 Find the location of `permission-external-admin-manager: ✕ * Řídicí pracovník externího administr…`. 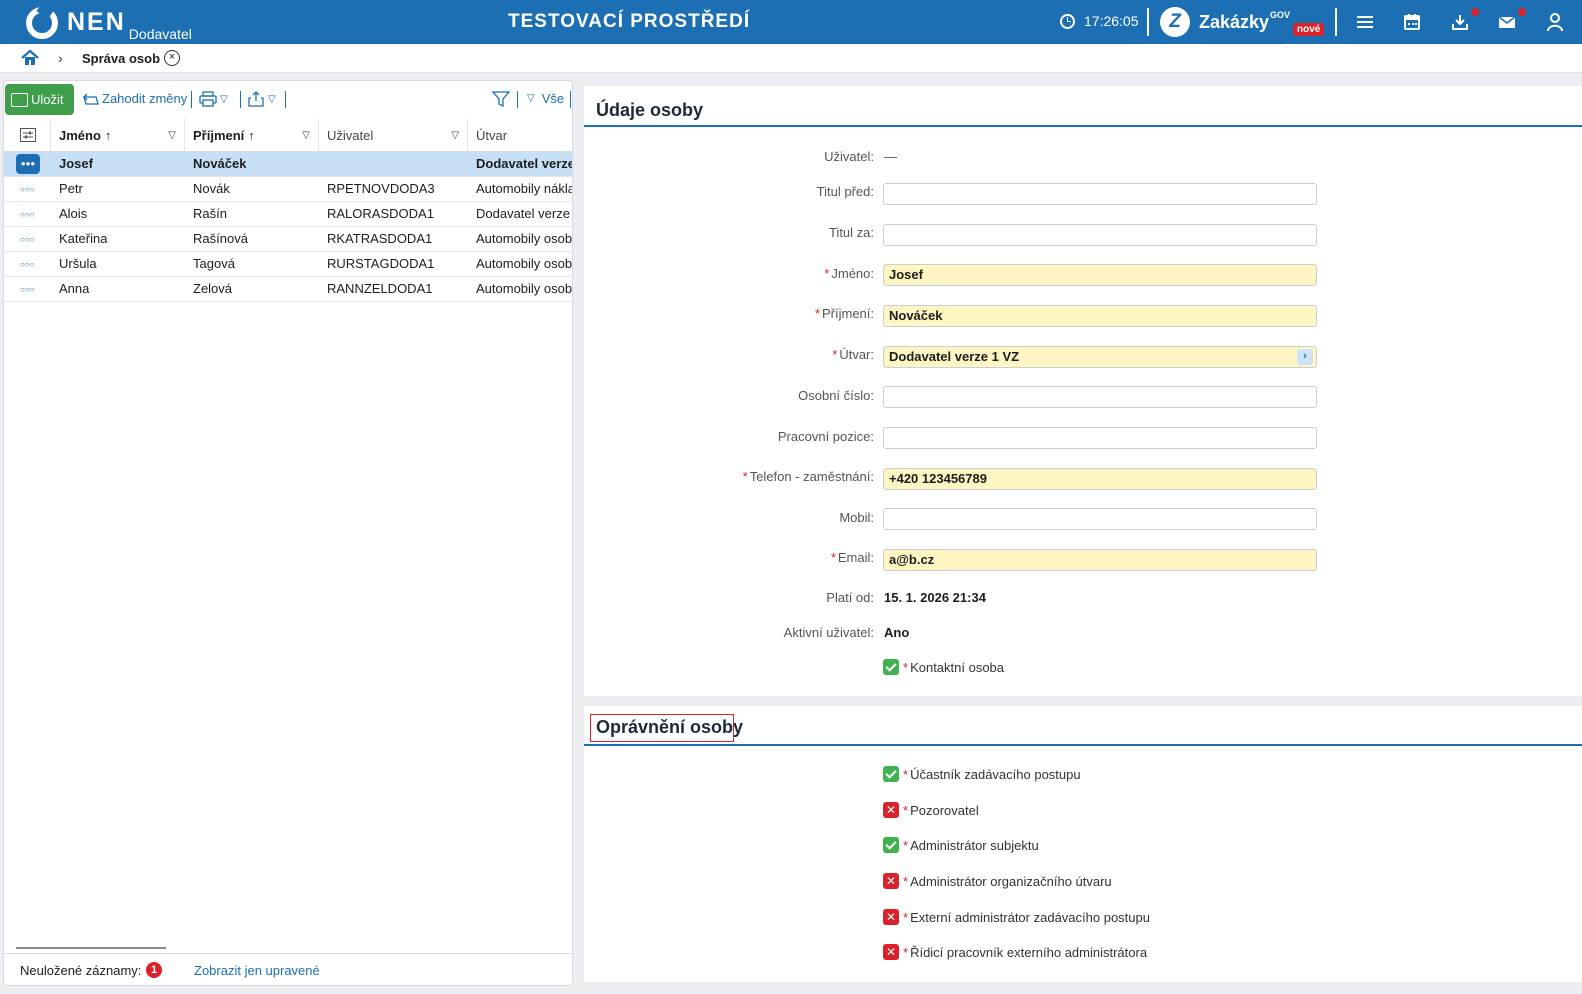

permission-external-admin-manager: ✕ * Řídicí pracovník externího administr… is located at coordinates (1015, 952).